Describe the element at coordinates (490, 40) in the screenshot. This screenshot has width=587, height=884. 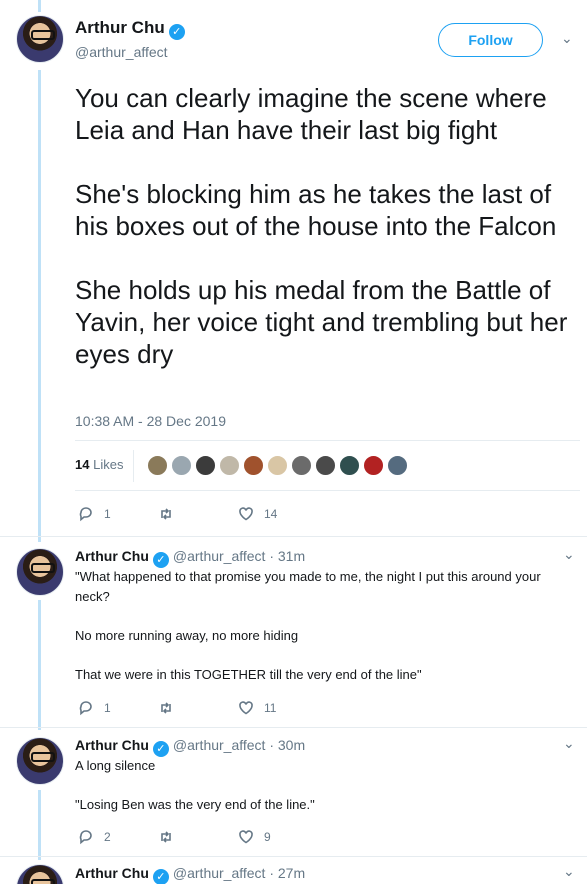
I see `follow-button: Follow` at that location.